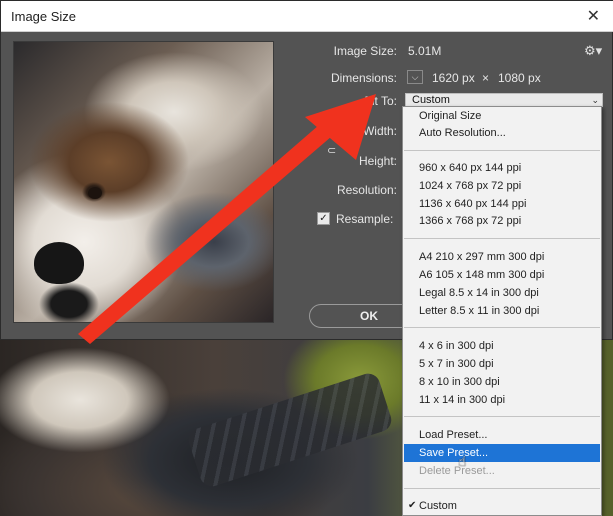 The height and width of the screenshot is (516, 613). I want to click on menu-item-preset: 4 x 6 in 300 dpi, so click(502, 346).